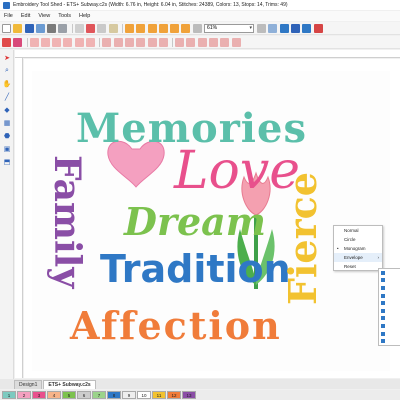 This screenshot has width=400, height=400. I want to click on pan-hand-icon: ✋, so click(7, 84).